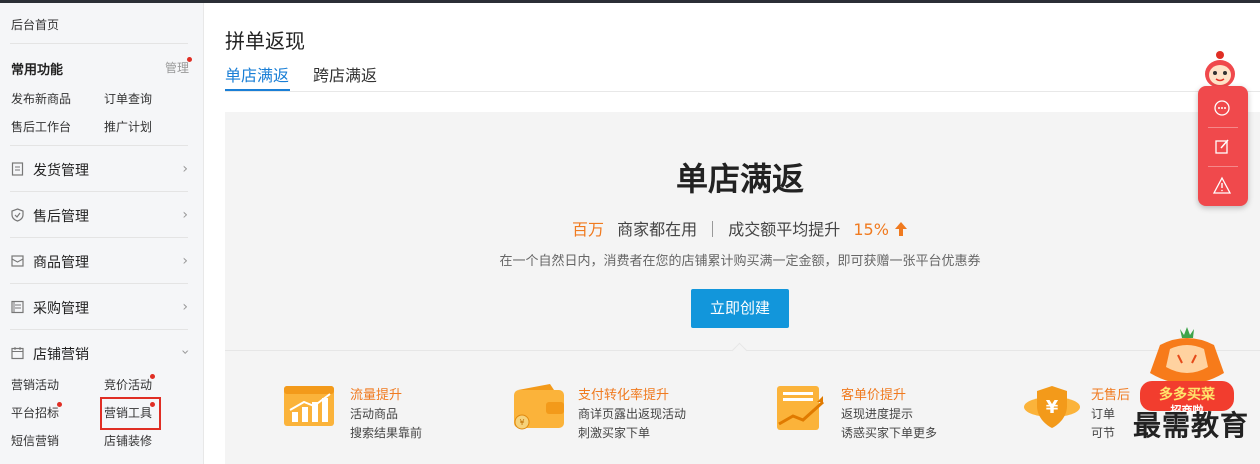 The width and height of the screenshot is (1260, 464). I want to click on sidebar-home-link: 后台首页, so click(35, 24).